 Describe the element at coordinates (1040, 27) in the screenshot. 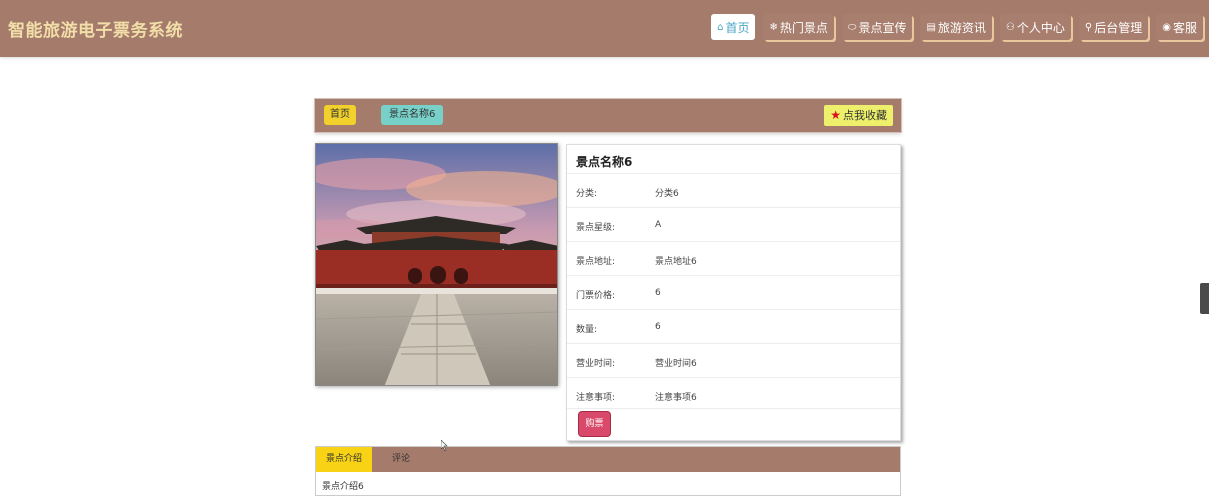

I see `nav-label: 个人中心` at that location.